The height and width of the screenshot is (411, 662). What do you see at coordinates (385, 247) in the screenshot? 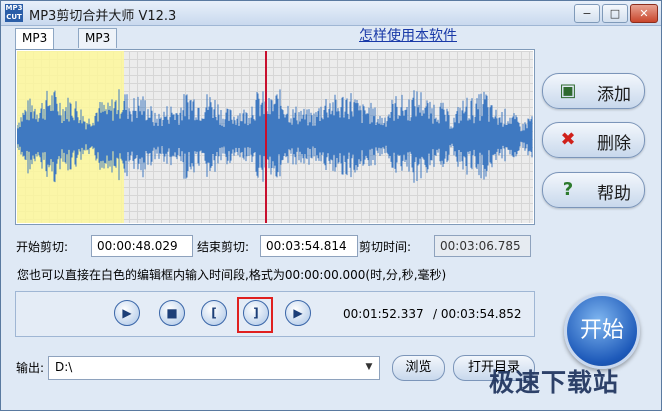
I see `duration-label: 剪切时间:` at bounding box center [385, 247].